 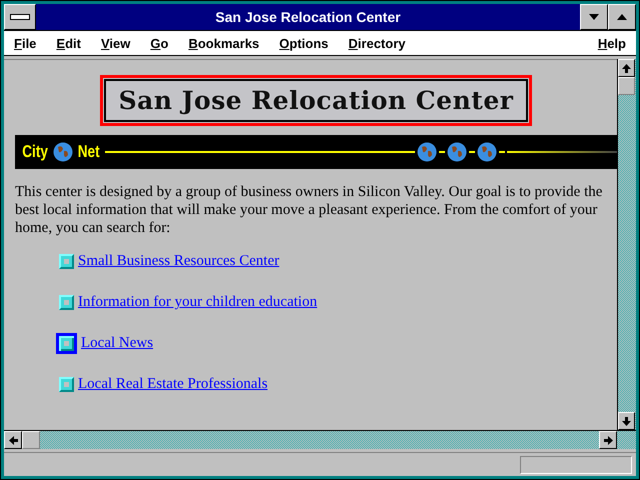 I want to click on minimize-button, so click(x=594, y=17).